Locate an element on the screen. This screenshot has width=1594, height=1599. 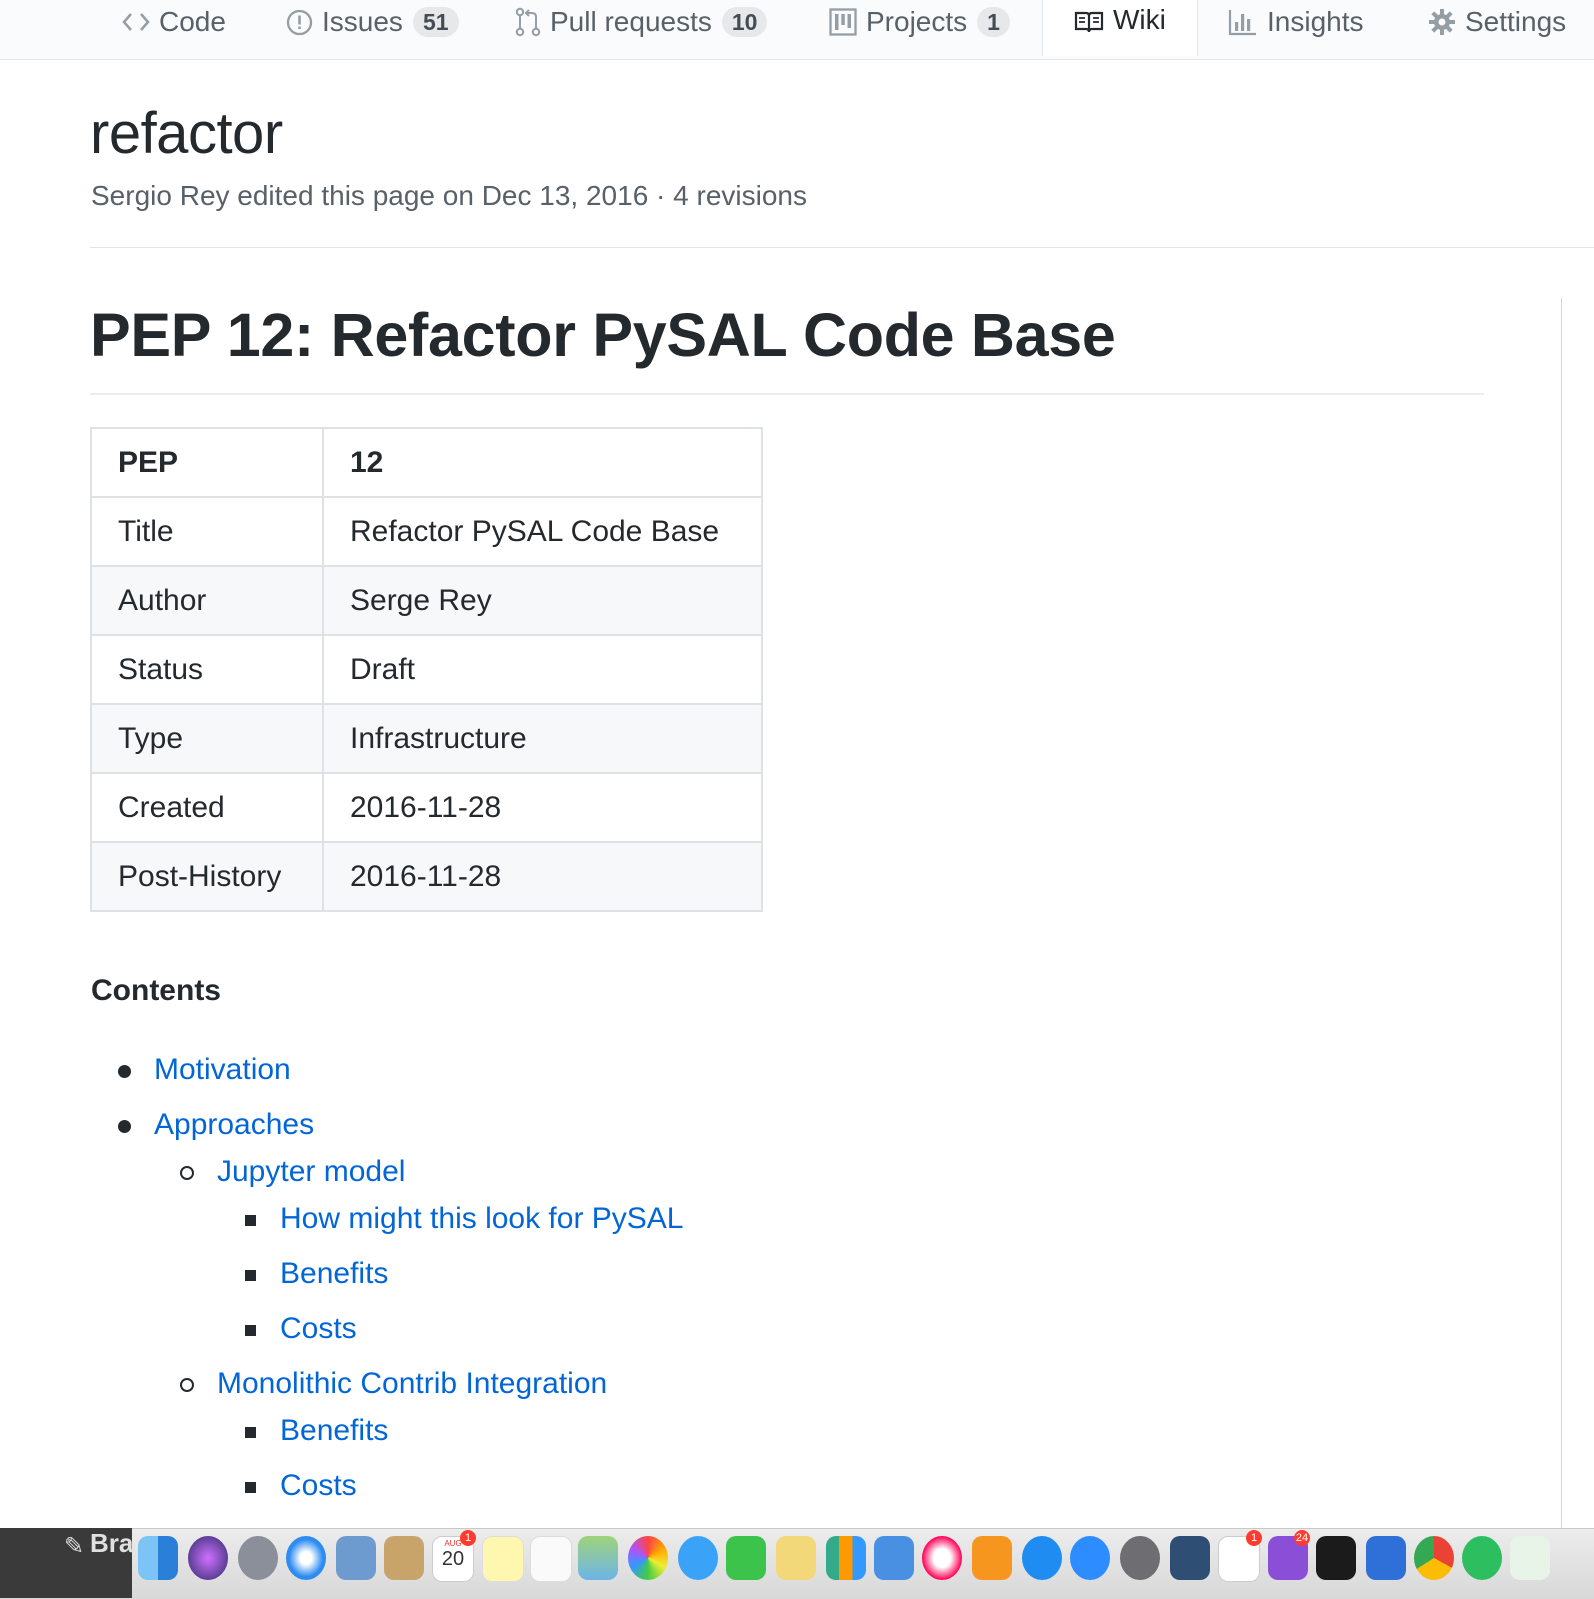
table-cell-value: Serge Rey is located at coordinates (542, 600).